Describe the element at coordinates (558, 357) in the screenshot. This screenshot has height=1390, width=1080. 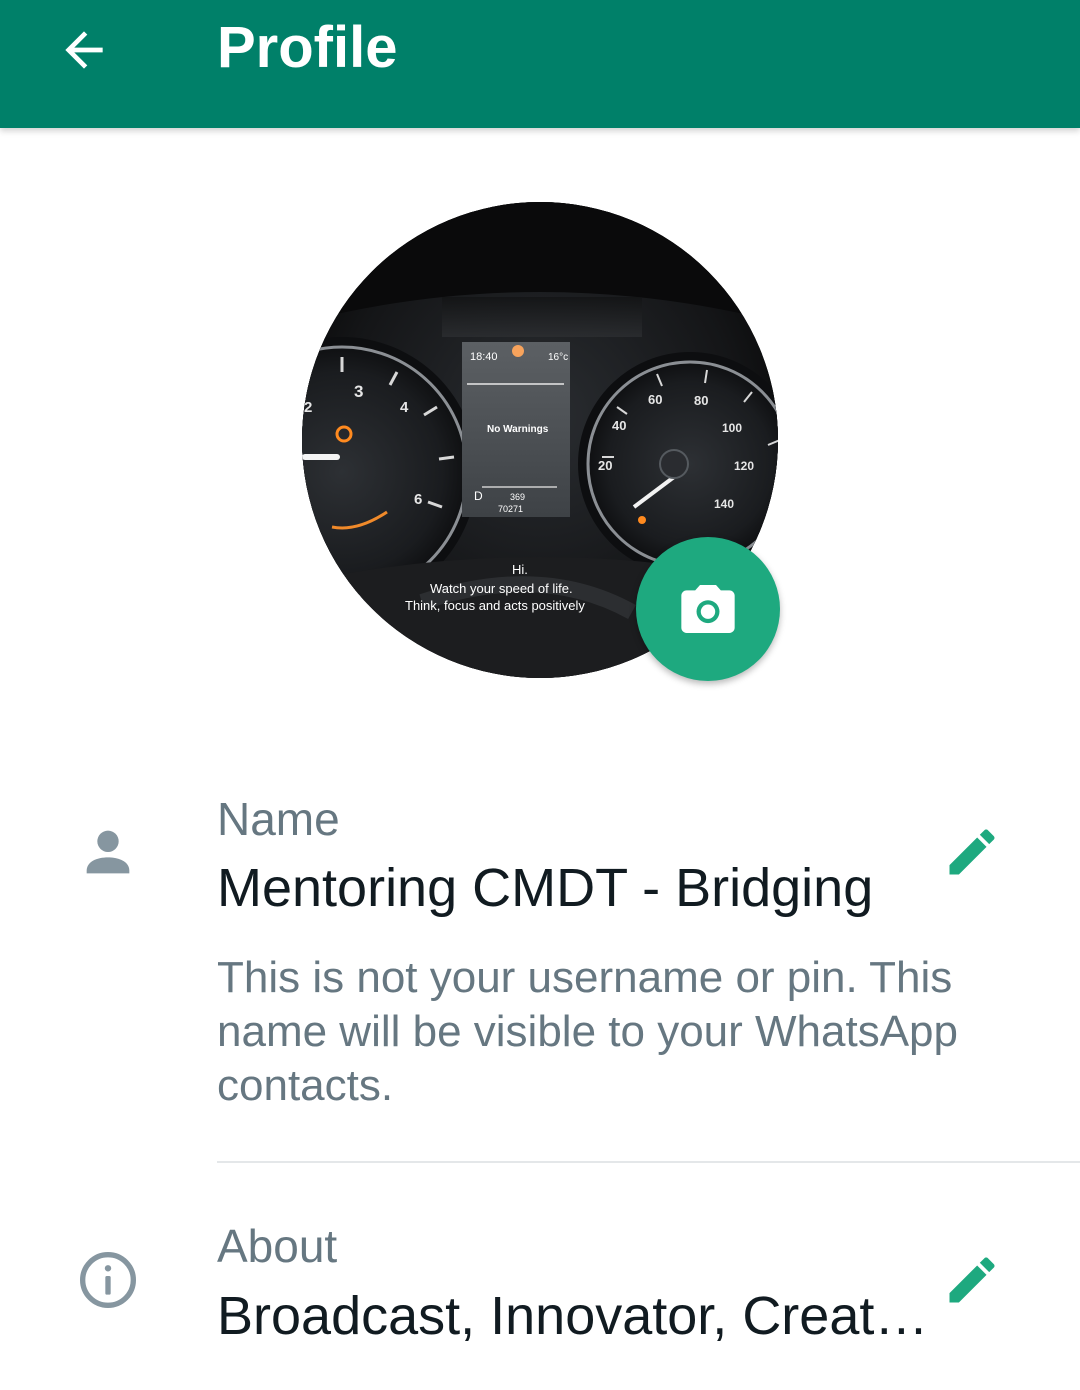
I see `svg-text: 16°c` at that location.